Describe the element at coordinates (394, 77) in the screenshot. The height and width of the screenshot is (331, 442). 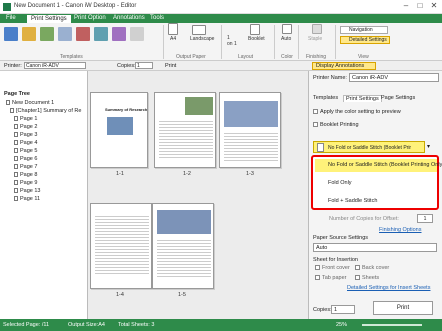
I see `printer-name-select: Canon iR-ADV` at that location.